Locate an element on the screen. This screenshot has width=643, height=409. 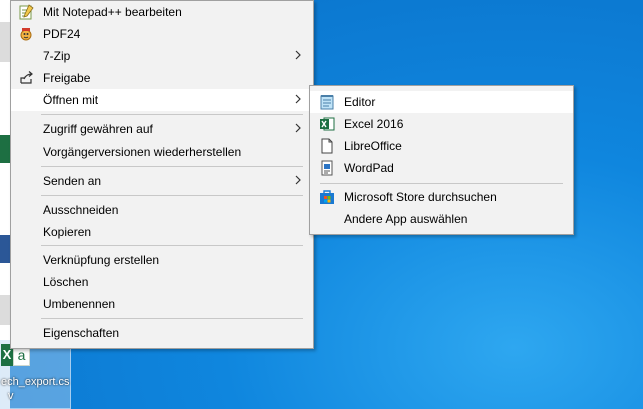
menu-item-label: 7-Zip is located at coordinates (57, 56).